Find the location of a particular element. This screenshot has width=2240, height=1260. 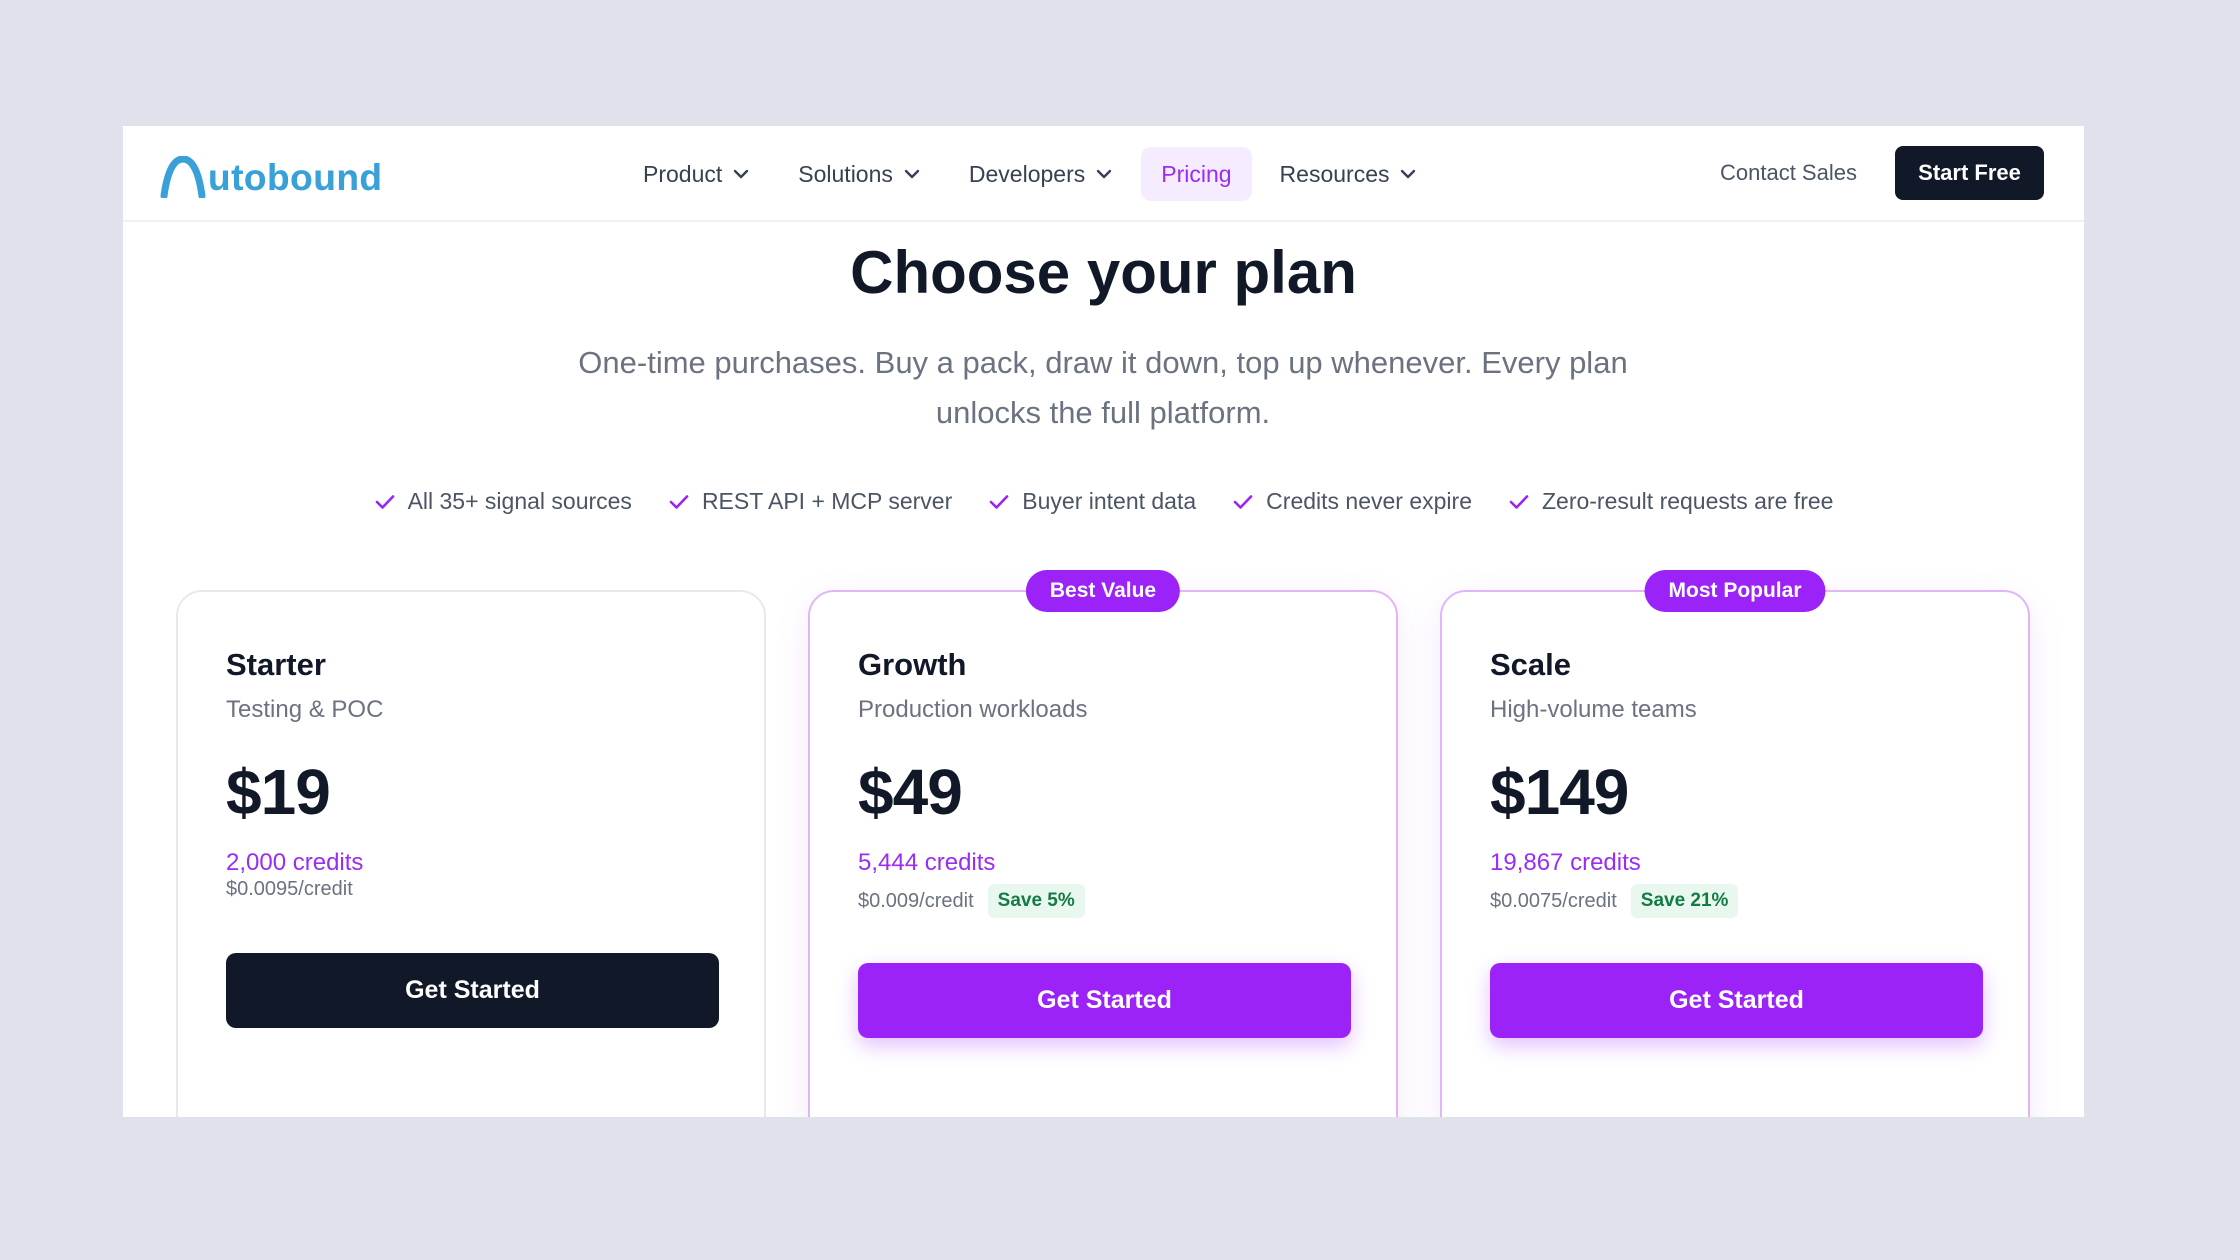

nav-item-product: Product is located at coordinates (696, 174).